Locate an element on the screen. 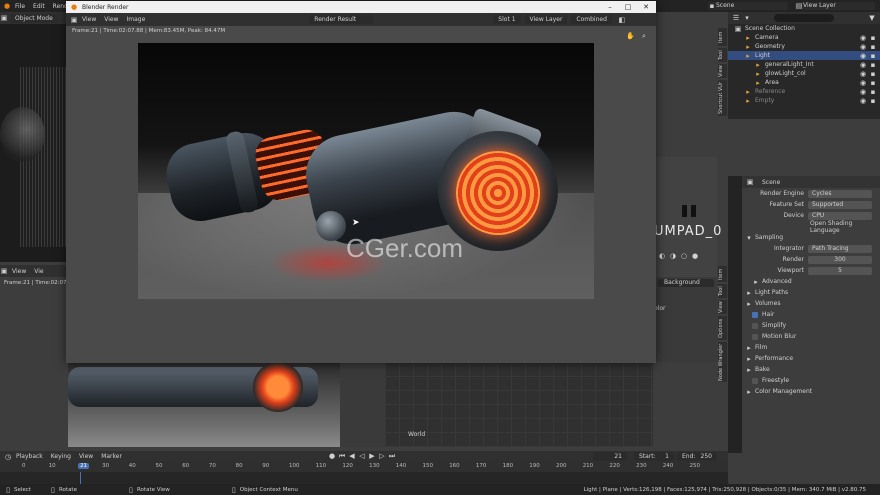  maximize-icon: □ is located at coordinates (628, 7).